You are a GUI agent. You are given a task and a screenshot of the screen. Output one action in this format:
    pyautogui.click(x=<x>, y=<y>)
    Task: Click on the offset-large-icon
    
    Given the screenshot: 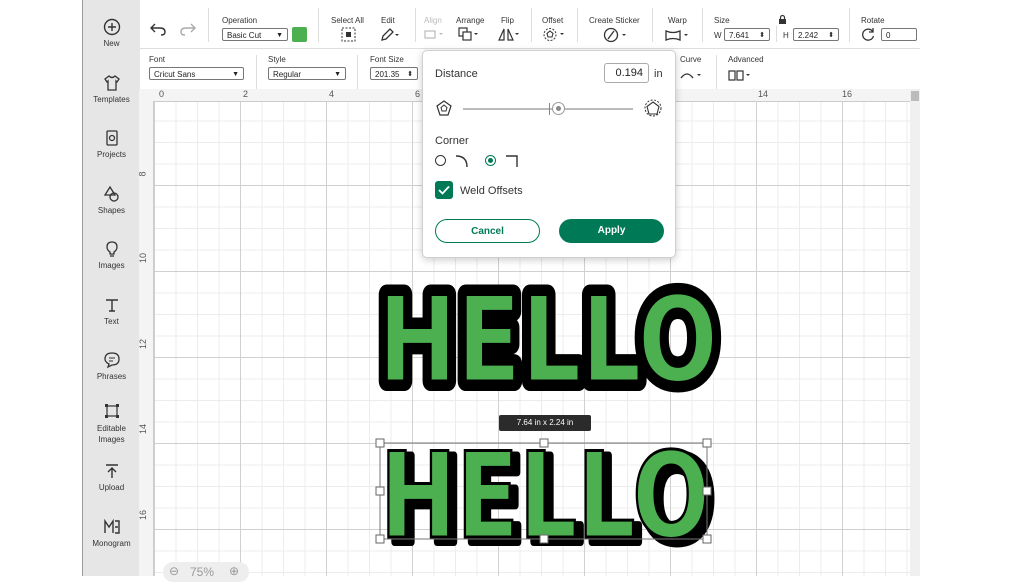 What is the action you would take?
    pyautogui.click(x=653, y=108)
    